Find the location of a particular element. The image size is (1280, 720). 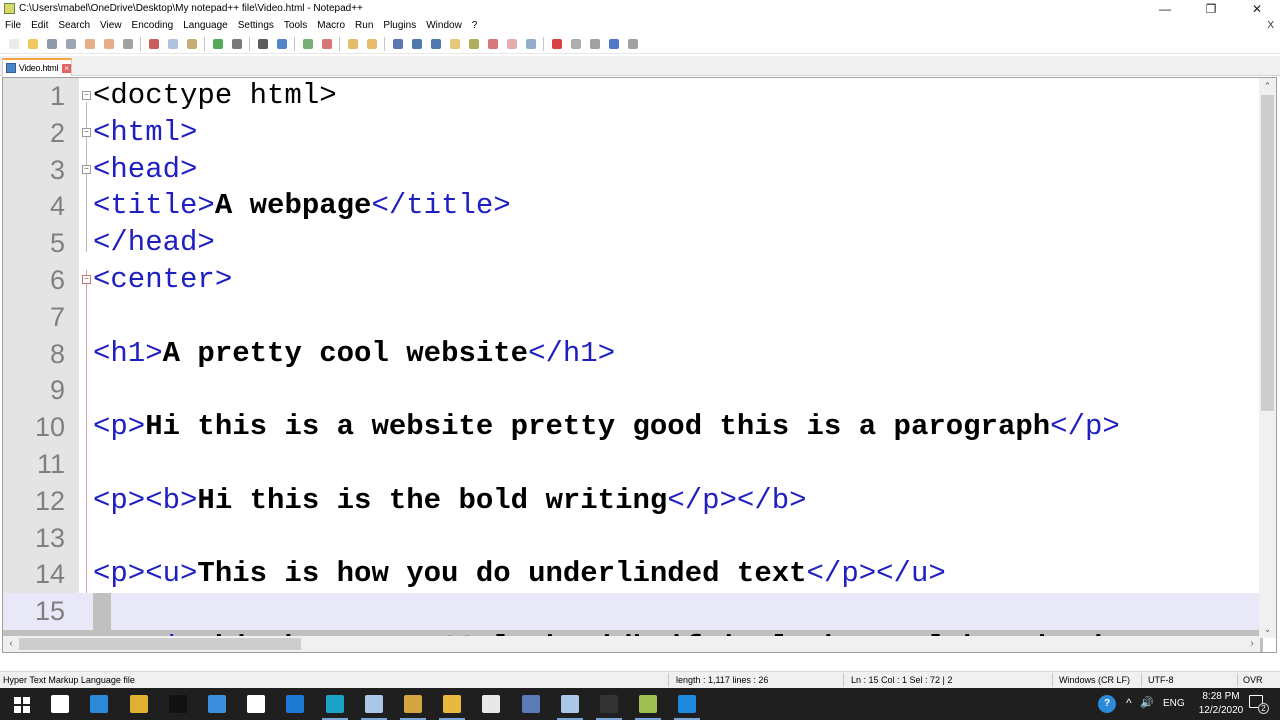

new-file-icon is located at coordinates (14, 44).